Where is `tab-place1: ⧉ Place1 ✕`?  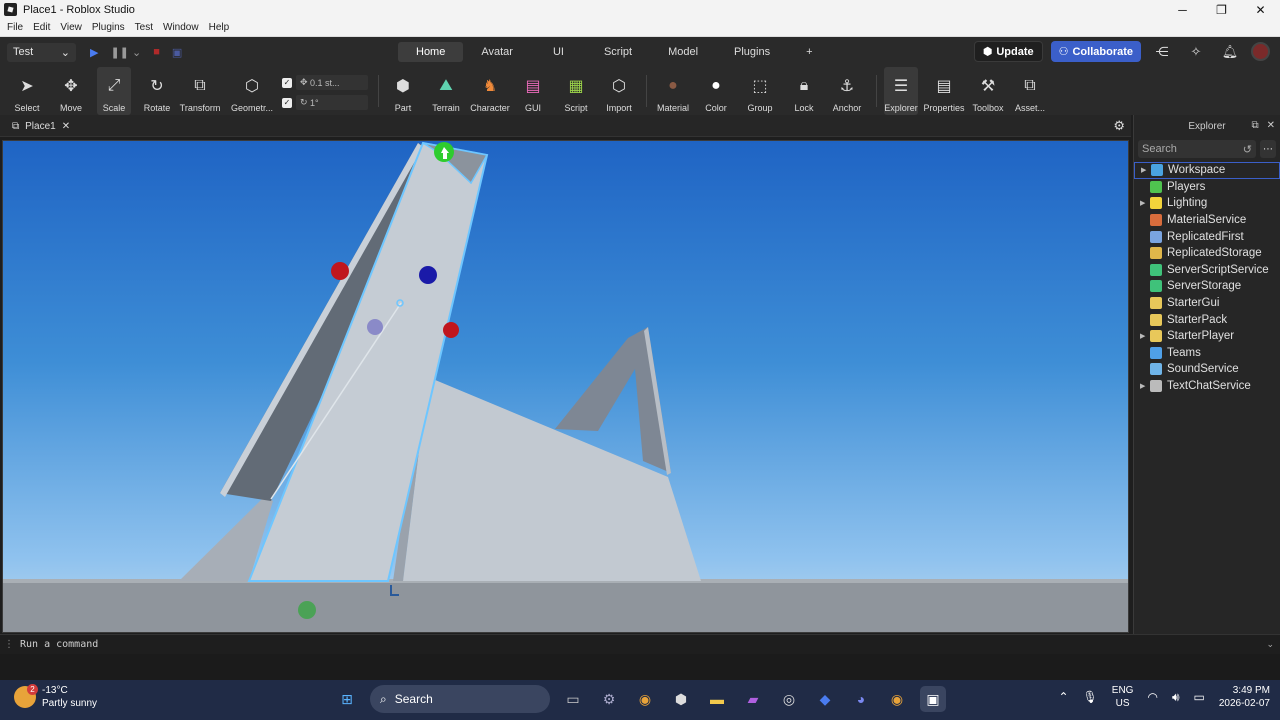
tab-place1: ⧉ Place1 ✕ is located at coordinates (41, 126).